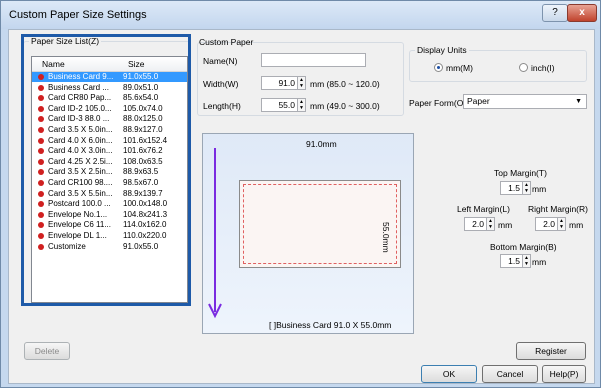 Image resolution: width=601 pixels, height=388 pixels. Describe the element at coordinates (438, 103) in the screenshot. I see `paper-form-label: Paper Form(O)` at that location.